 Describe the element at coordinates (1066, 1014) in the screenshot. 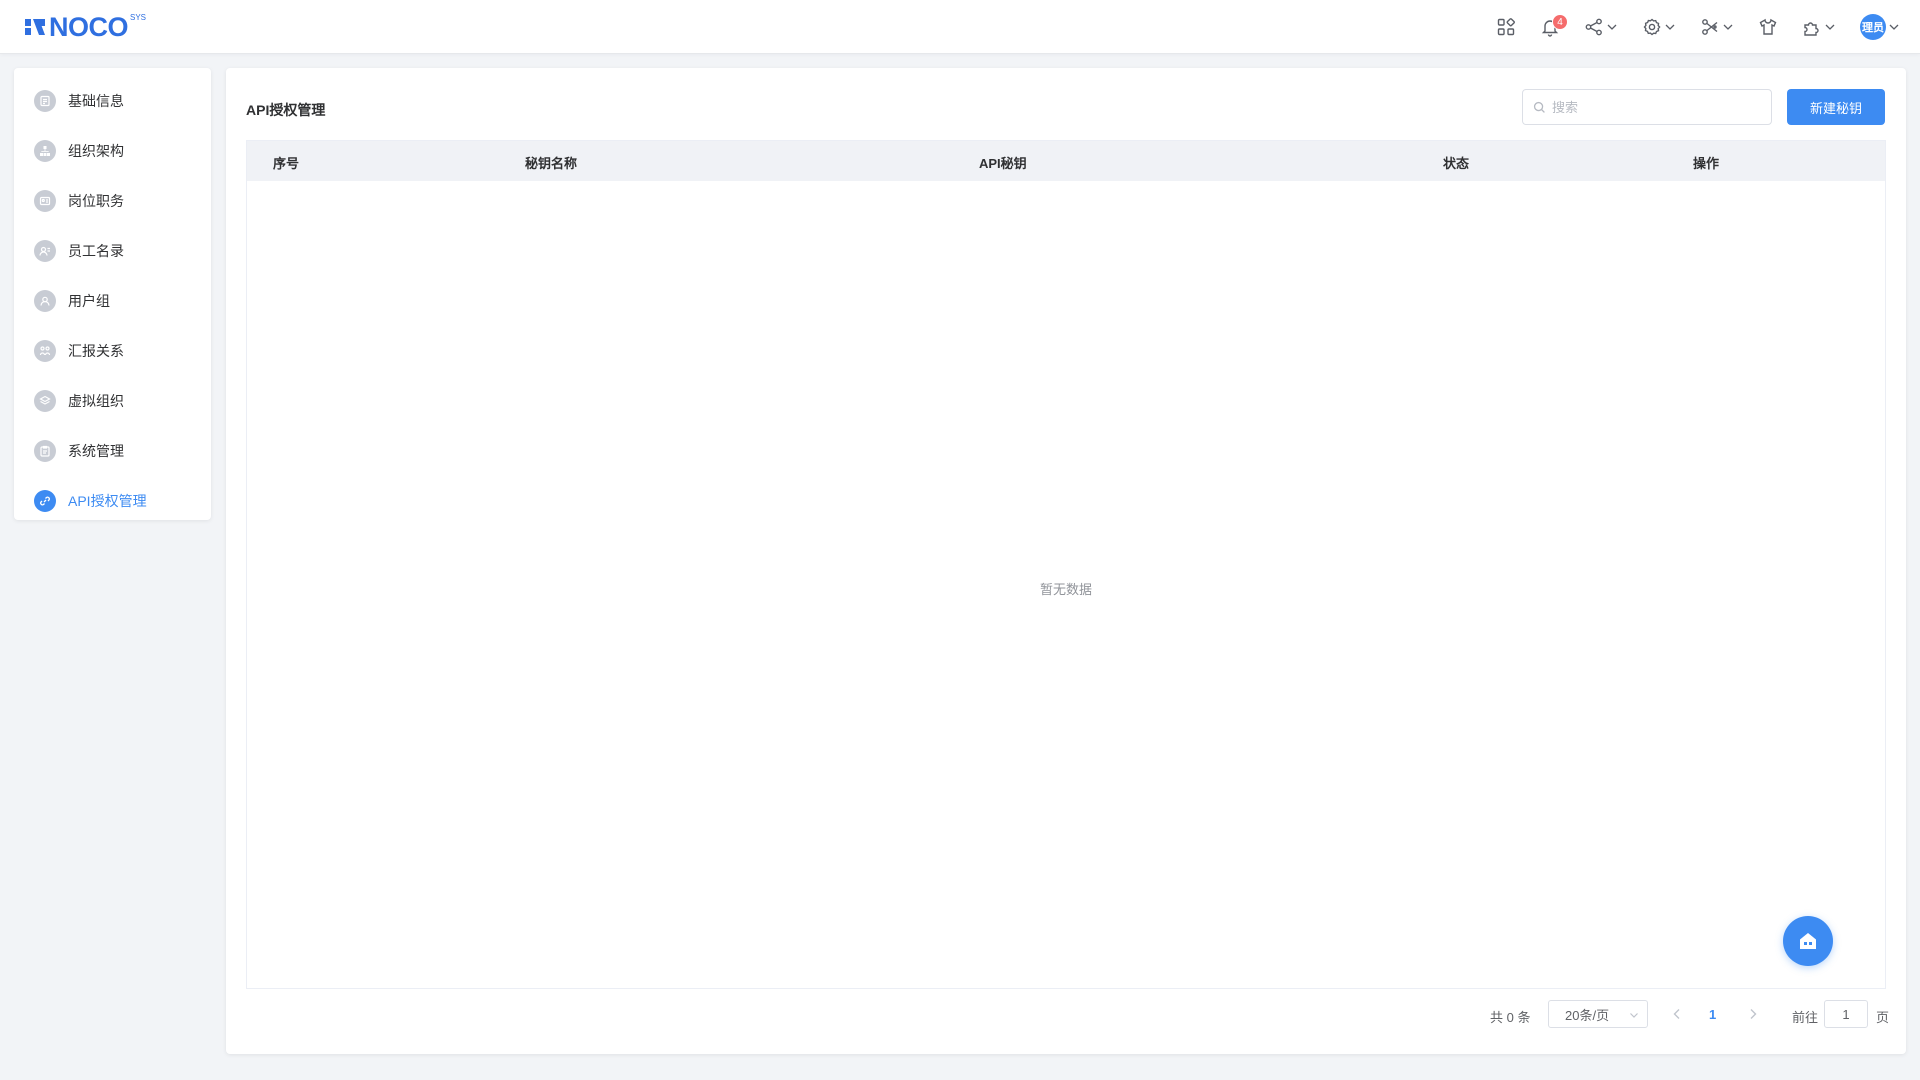

I see `pagination: 共 0 条 20条/页 1 前往 页` at that location.